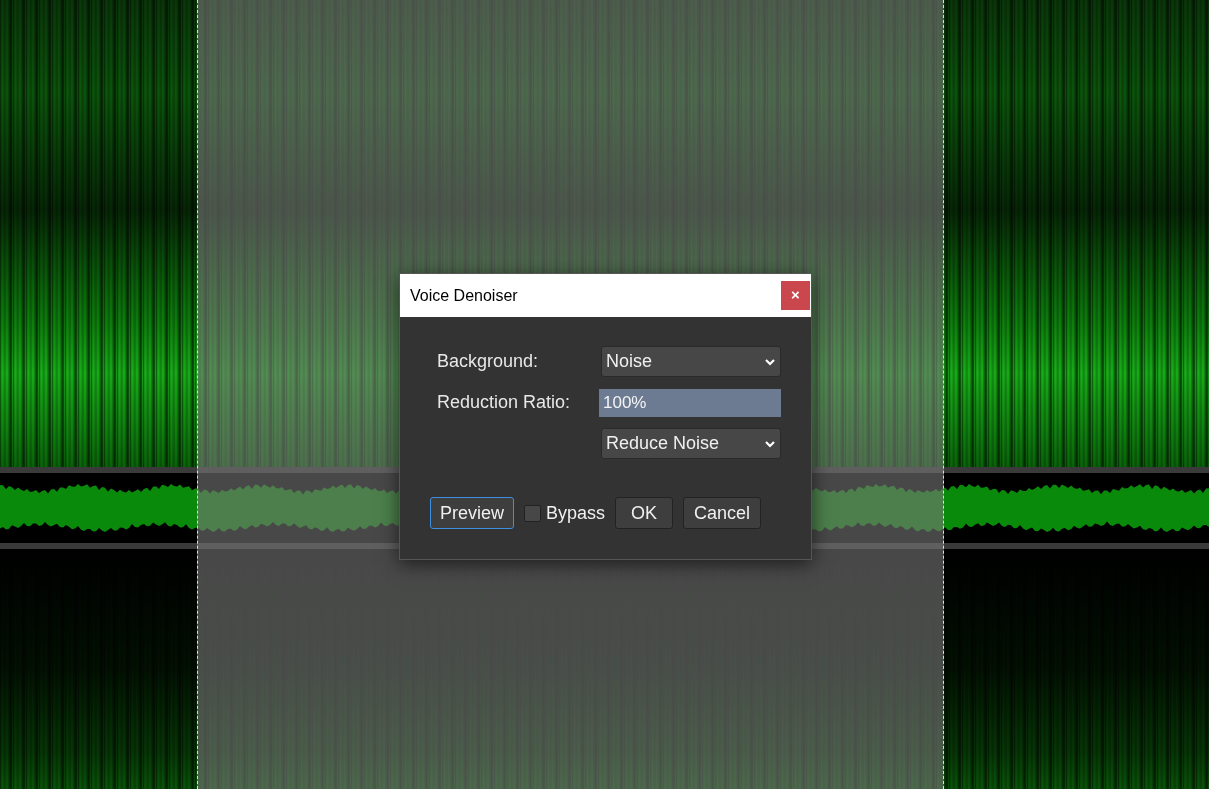  Describe the element at coordinates (488, 361) in the screenshot. I see `field-label: Background:` at that location.